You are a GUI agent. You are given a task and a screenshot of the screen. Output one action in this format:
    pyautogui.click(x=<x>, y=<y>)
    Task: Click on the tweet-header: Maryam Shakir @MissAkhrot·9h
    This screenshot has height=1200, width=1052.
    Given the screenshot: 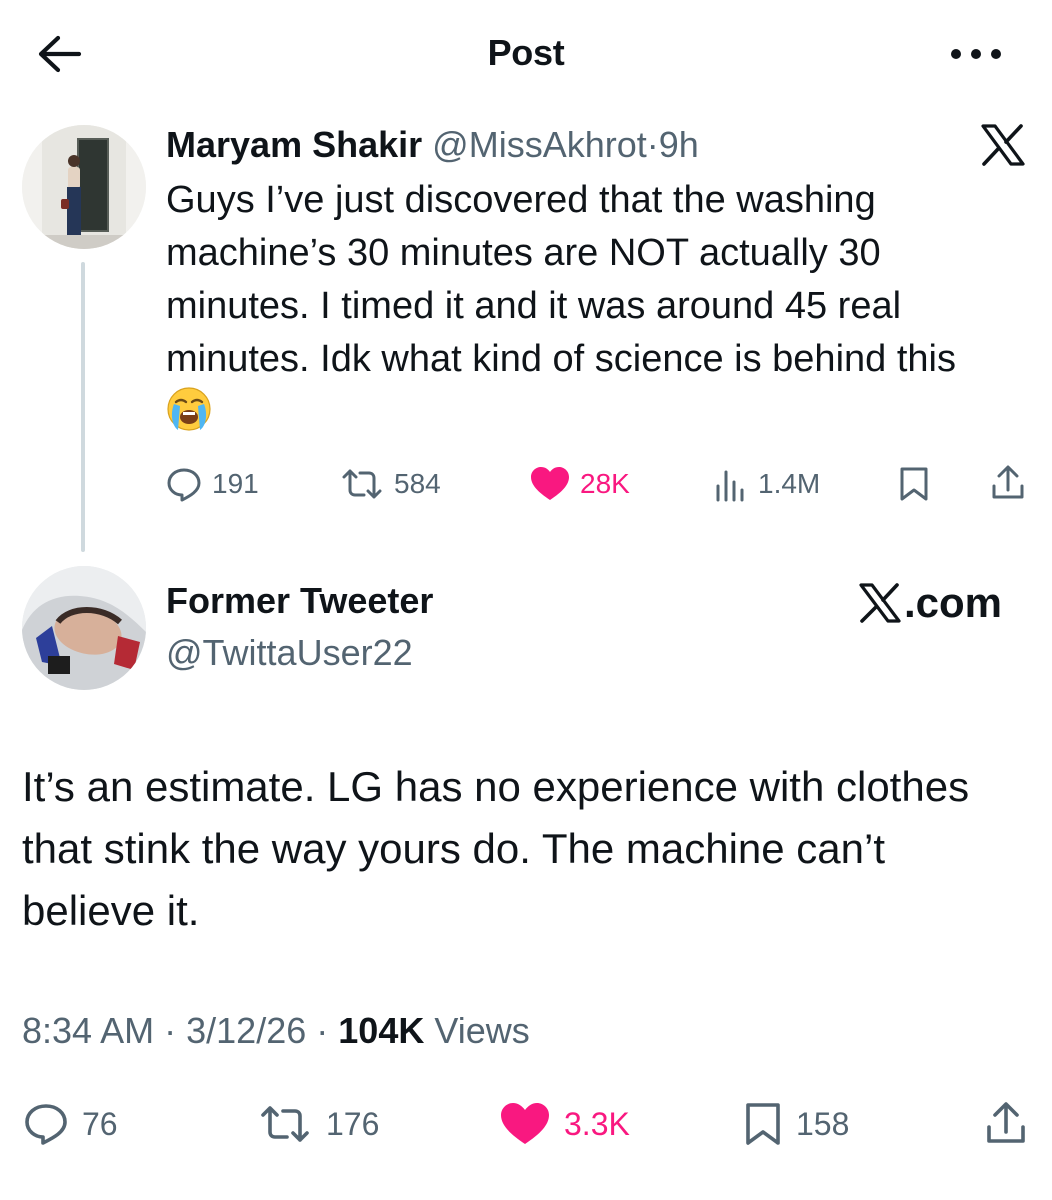 What is the action you would take?
    pyautogui.click(x=432, y=145)
    